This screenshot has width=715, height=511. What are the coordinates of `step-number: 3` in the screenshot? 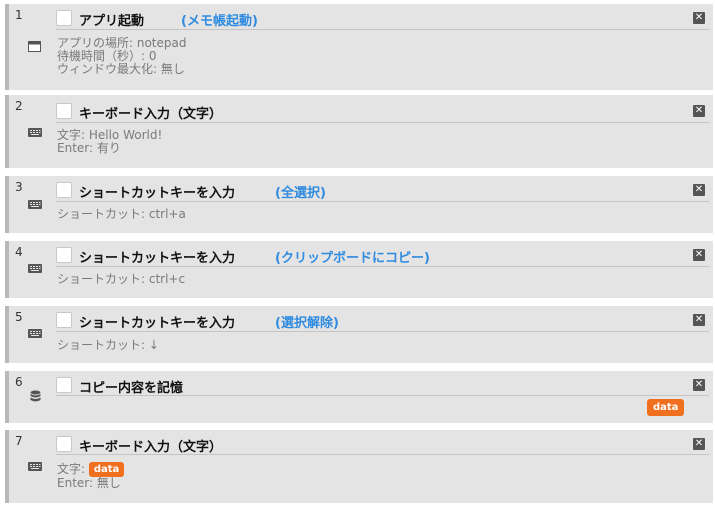 It's located at (19, 187).